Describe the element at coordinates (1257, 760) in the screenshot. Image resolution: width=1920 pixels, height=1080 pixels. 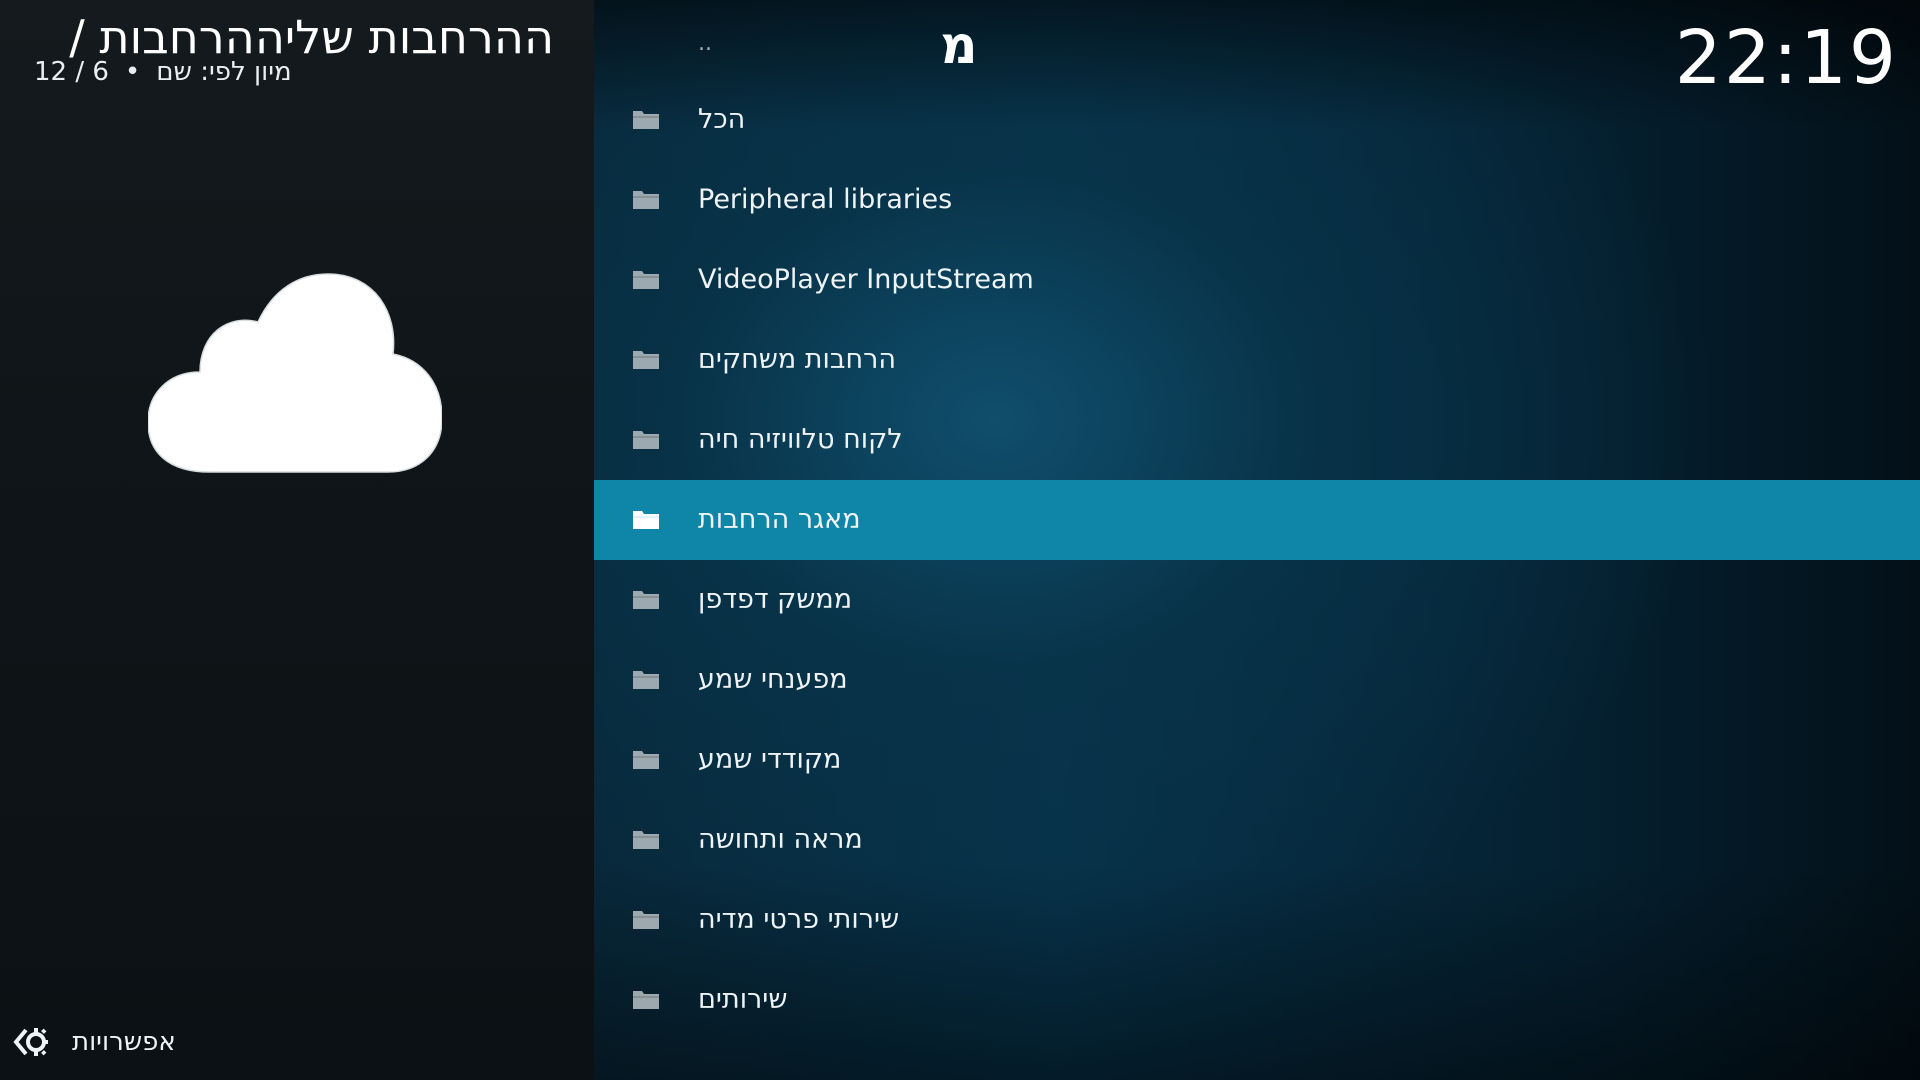
I see `list-item: מקודדי שמע` at that location.